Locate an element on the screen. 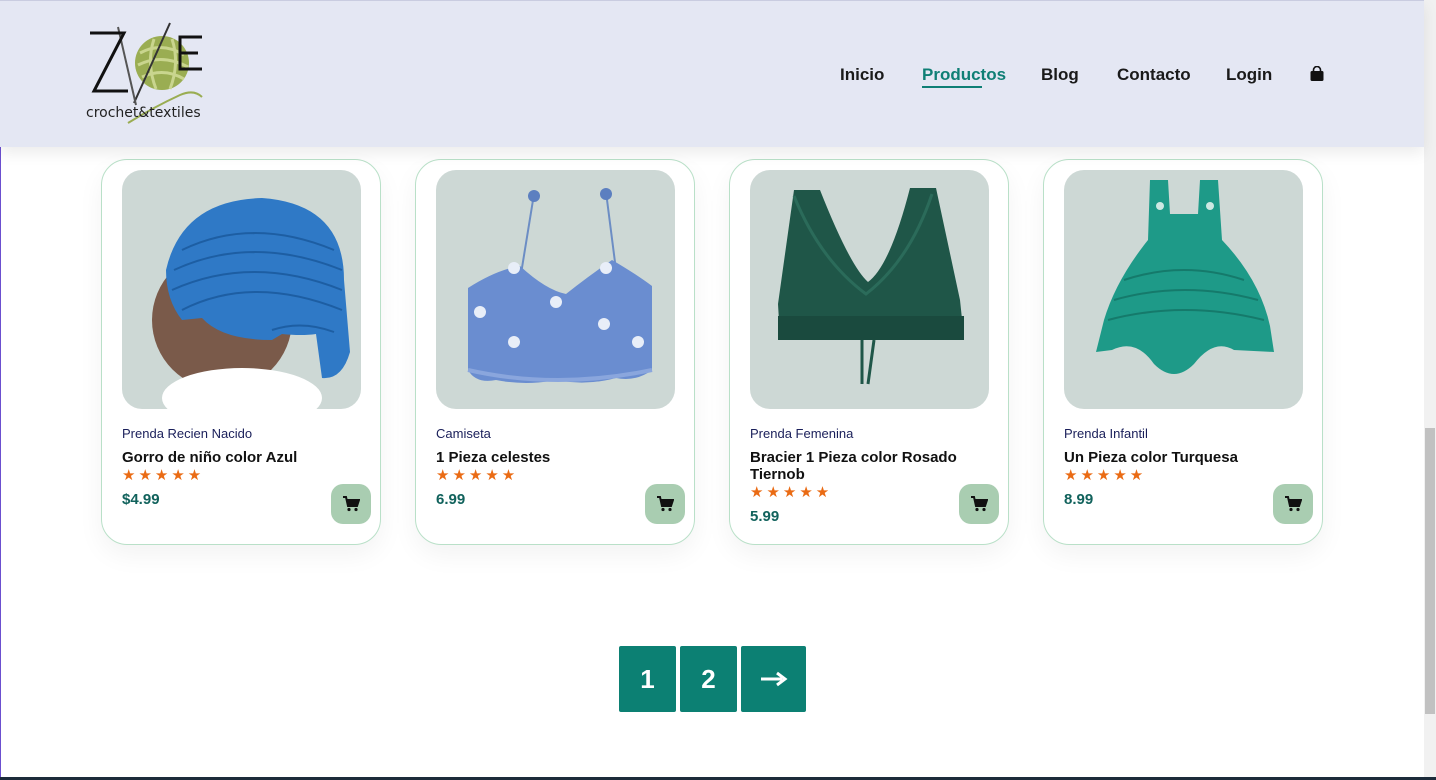 The width and height of the screenshot is (1436, 780). brand-logo: crochet&textiles is located at coordinates (150, 74).